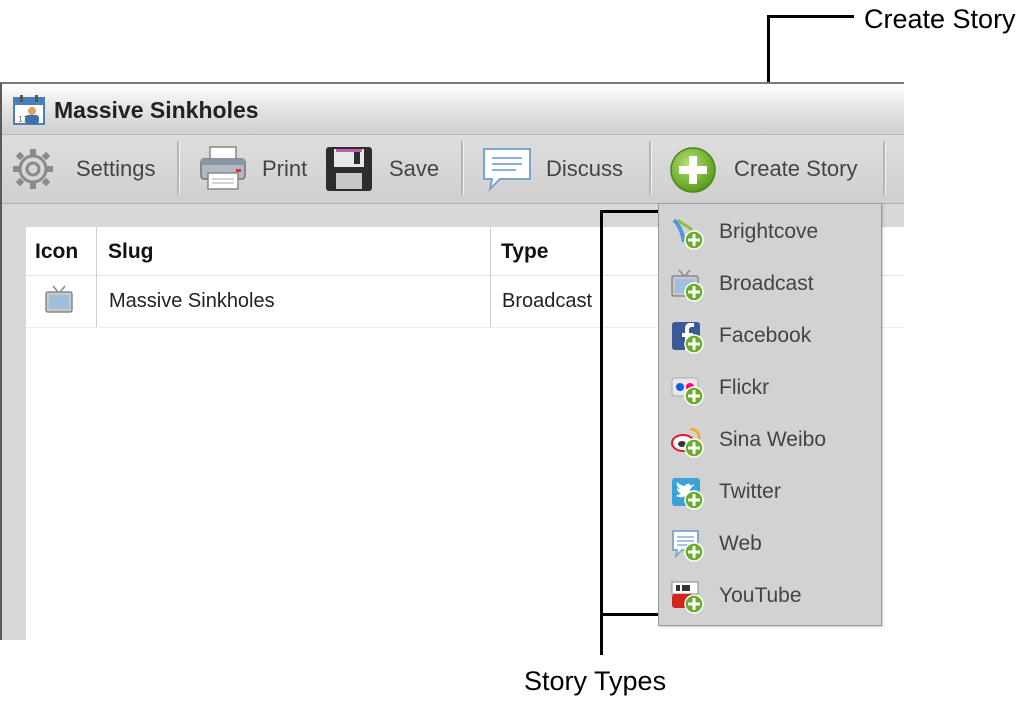 The image size is (1028, 701). What do you see at coordinates (693, 170) in the screenshot?
I see `plus-add-icon` at bounding box center [693, 170].